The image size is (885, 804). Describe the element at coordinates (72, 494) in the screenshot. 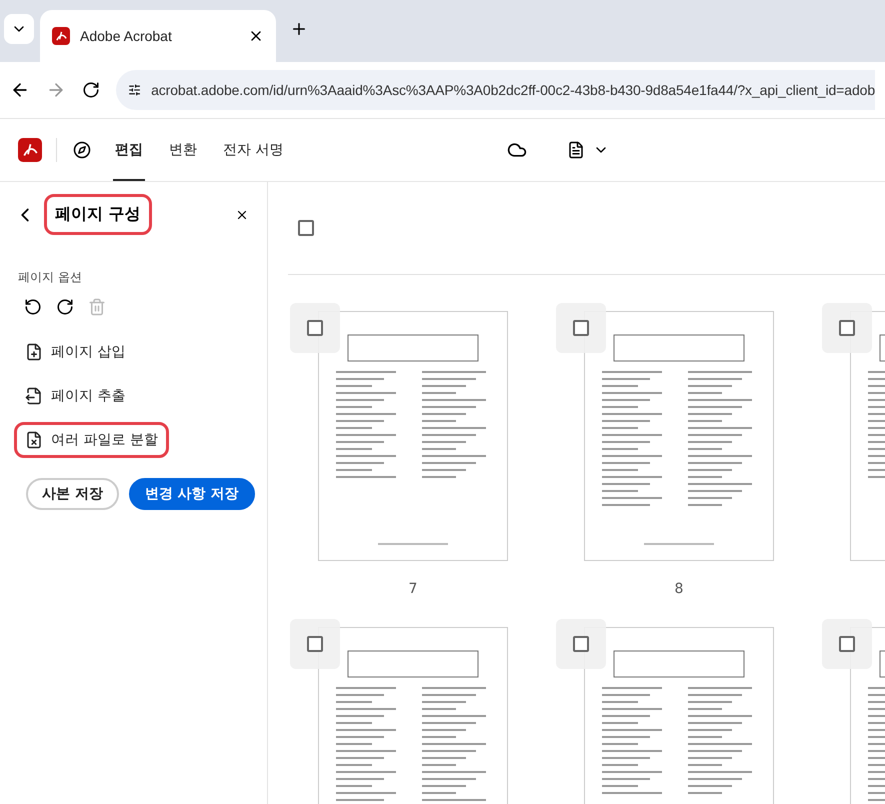

I see `save-copy-button: 사본 저장` at that location.